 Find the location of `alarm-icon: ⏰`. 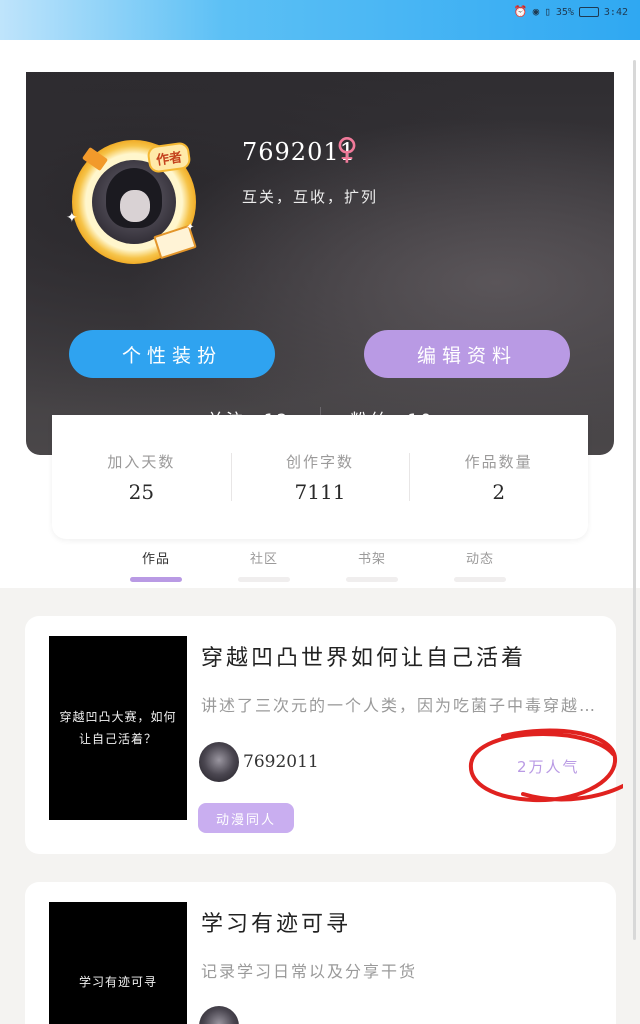

alarm-icon: ⏰ is located at coordinates (520, 11).